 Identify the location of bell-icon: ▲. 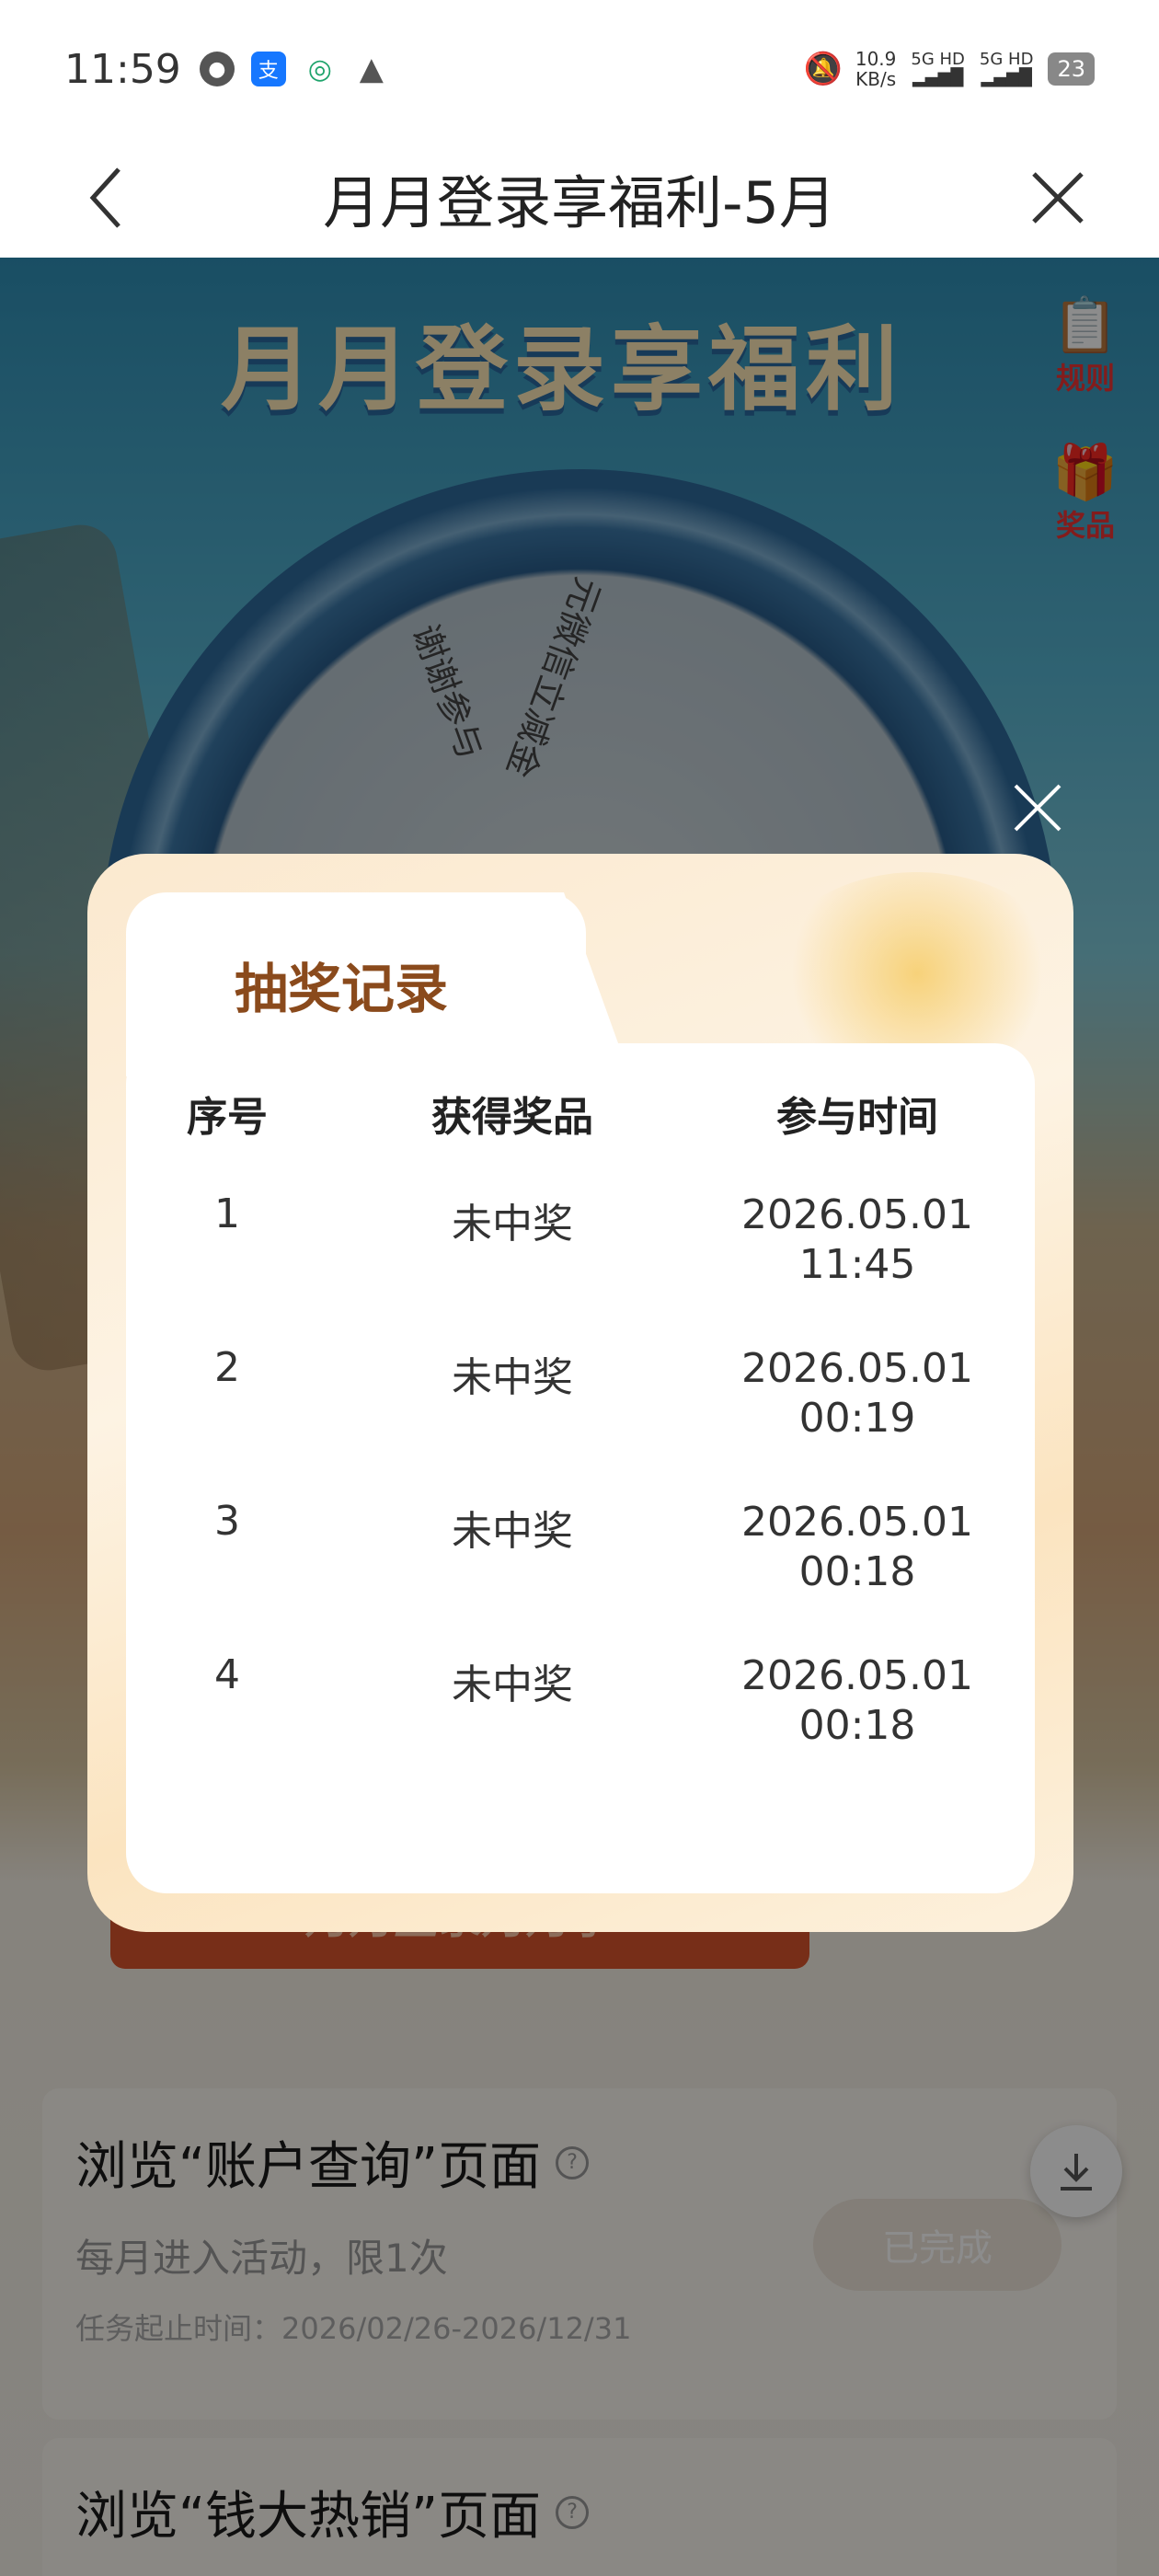
(371, 69).